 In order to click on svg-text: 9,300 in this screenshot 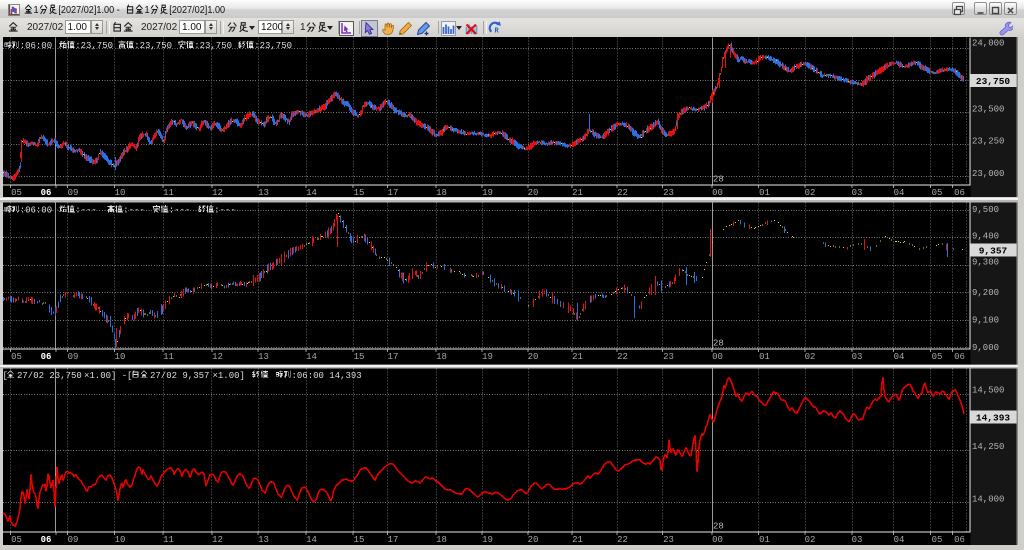, I will do `click(985, 263)`.